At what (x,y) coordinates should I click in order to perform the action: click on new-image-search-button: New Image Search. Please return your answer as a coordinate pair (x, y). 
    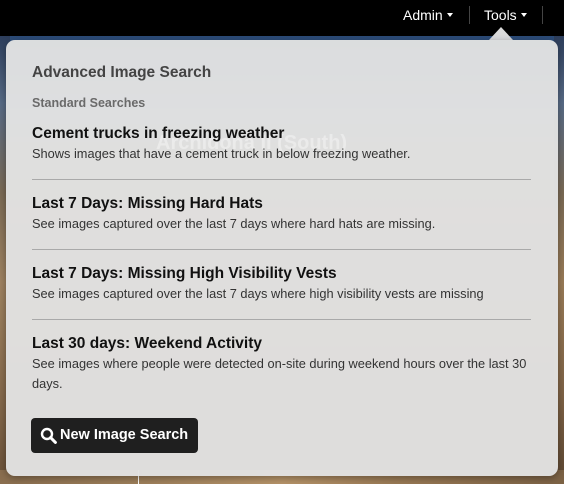
    Looking at the image, I should click on (115, 435).